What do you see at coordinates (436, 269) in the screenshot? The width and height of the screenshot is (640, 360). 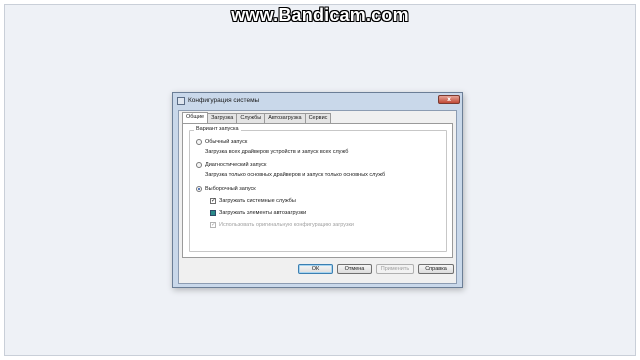 I see `help-button: Справка` at bounding box center [436, 269].